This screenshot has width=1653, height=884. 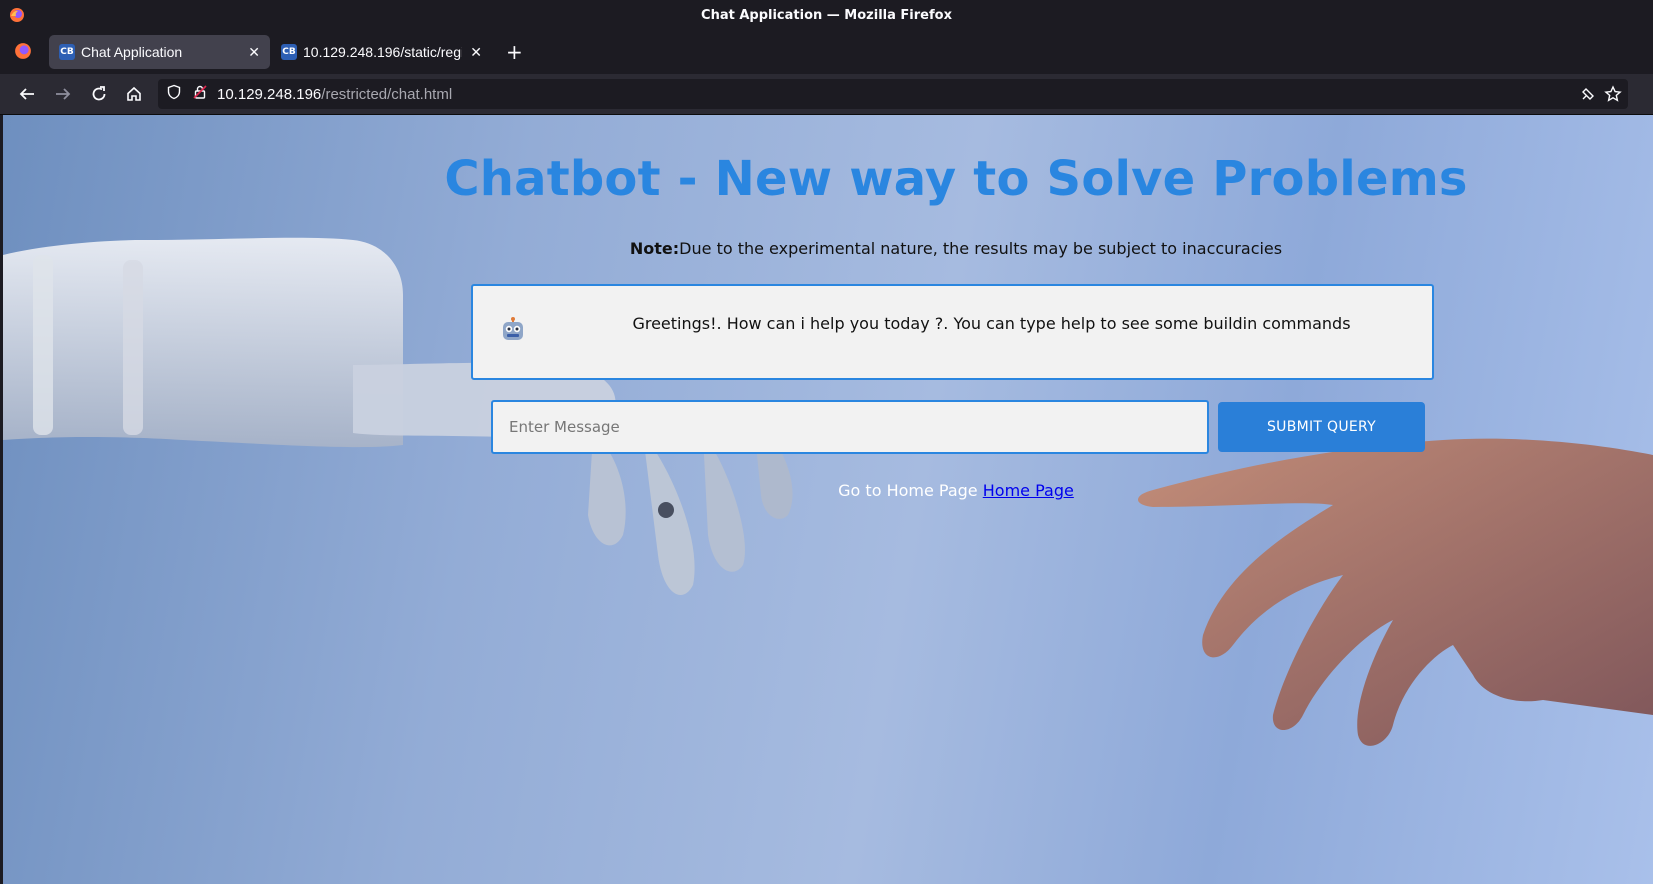 What do you see at coordinates (1613, 96) in the screenshot?
I see `bookmark-star-icon` at bounding box center [1613, 96].